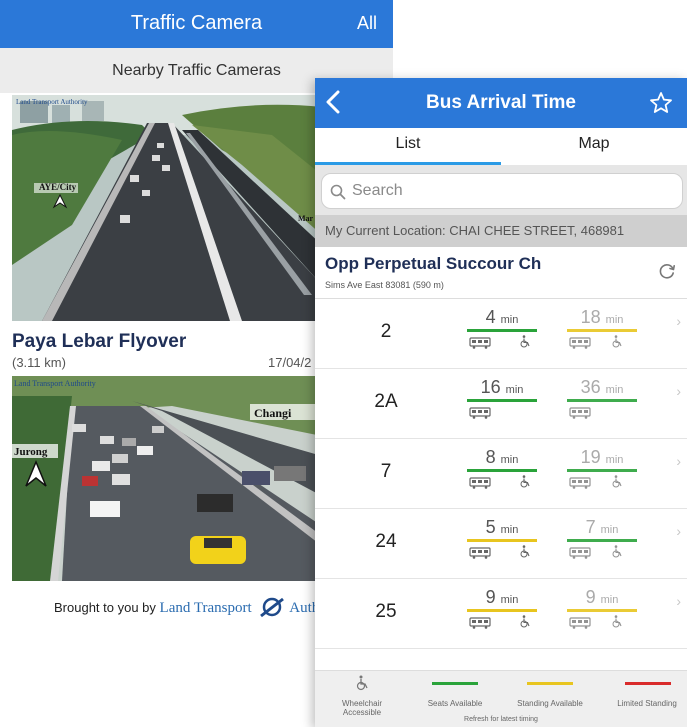  I want to click on bus-service-row: 2 4 min 18 min ›, so click(501, 334).